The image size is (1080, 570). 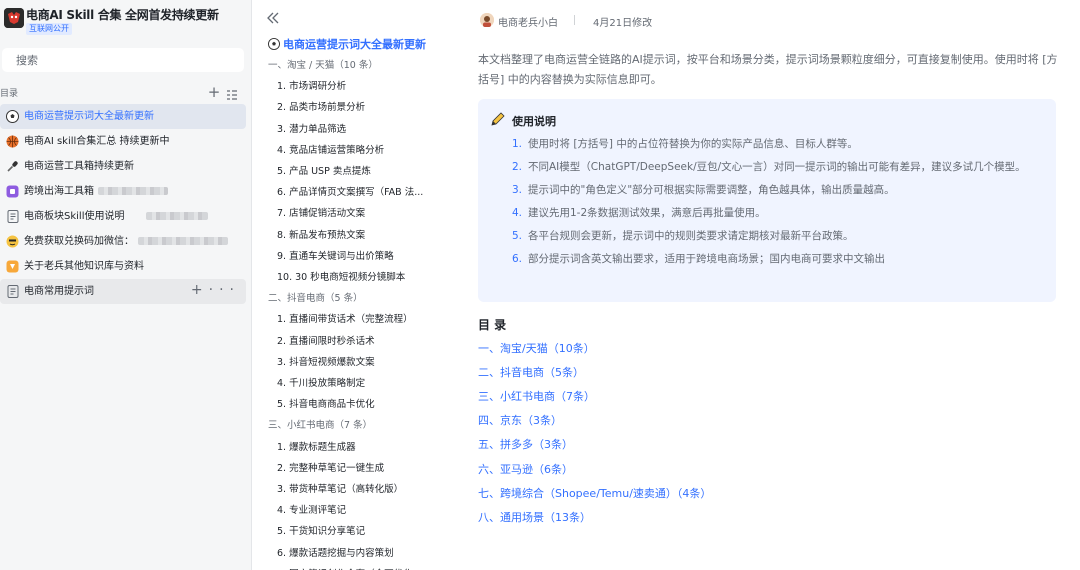 I want to click on callout-item-number: 1., so click(x=517, y=144).